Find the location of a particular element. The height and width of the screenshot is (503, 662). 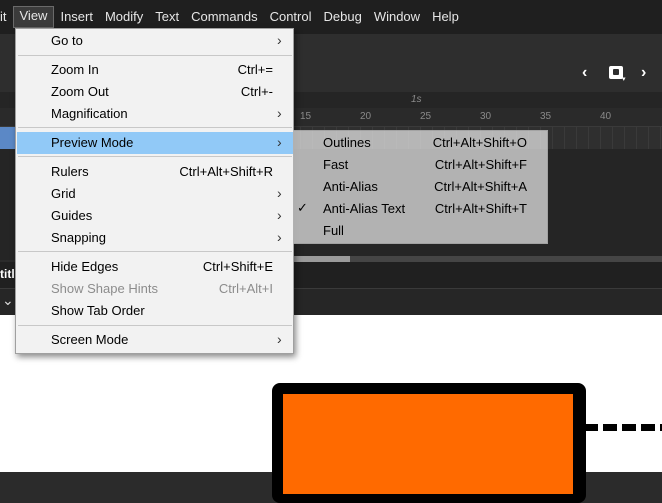

menu-commands: Commands is located at coordinates (224, 17).